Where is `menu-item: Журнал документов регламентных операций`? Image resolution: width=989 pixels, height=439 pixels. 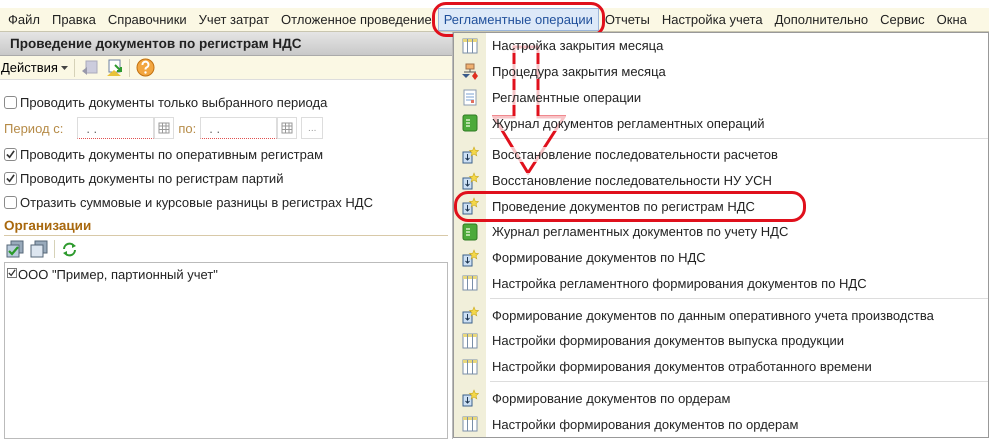 menu-item: Журнал документов регламентных операций is located at coordinates (721, 123).